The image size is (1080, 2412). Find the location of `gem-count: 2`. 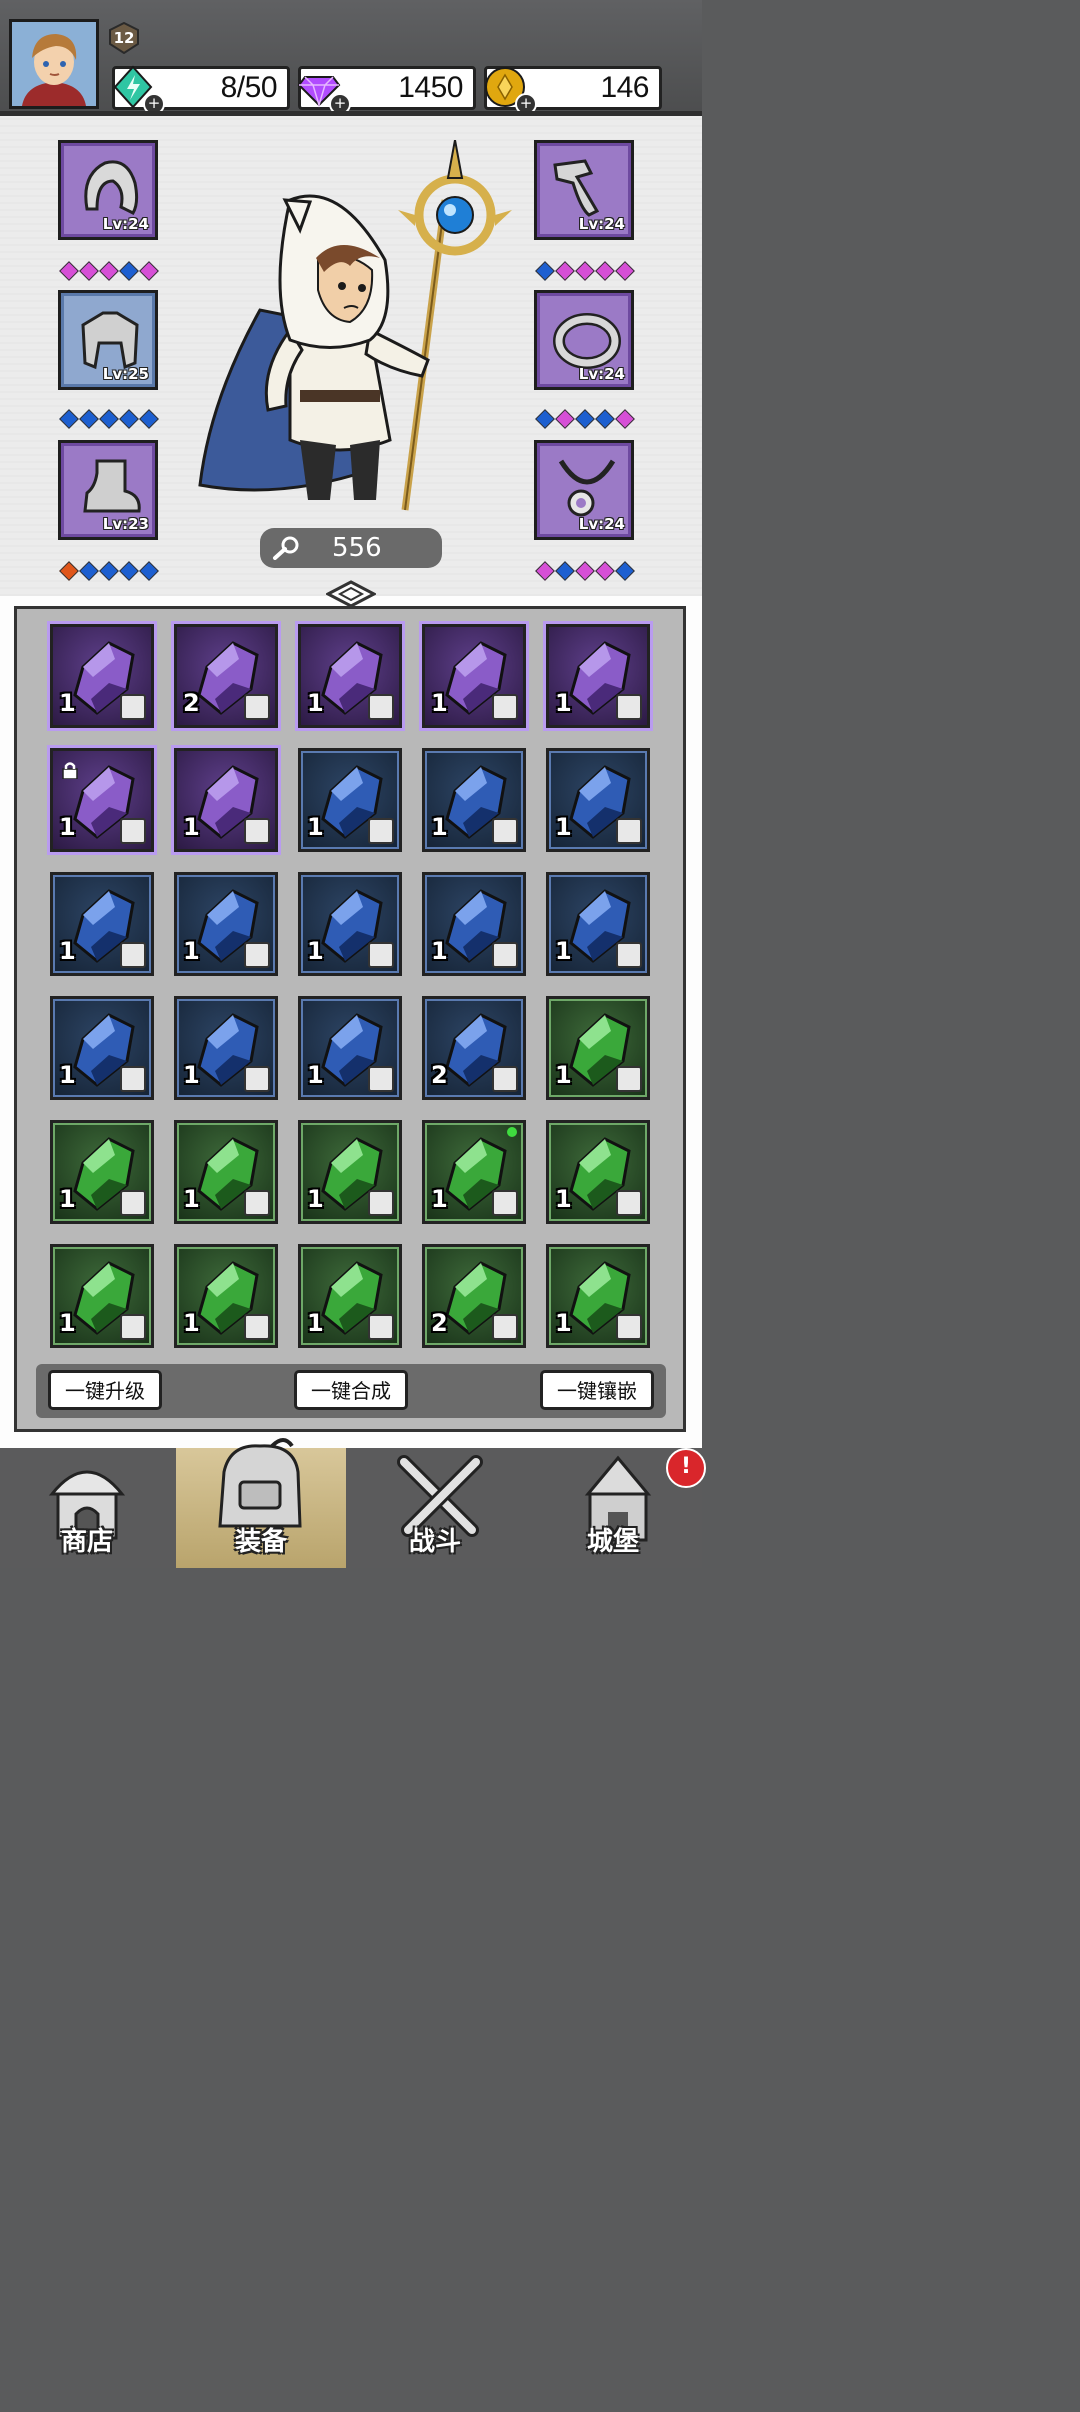

gem-count: 2 is located at coordinates (439, 1075).